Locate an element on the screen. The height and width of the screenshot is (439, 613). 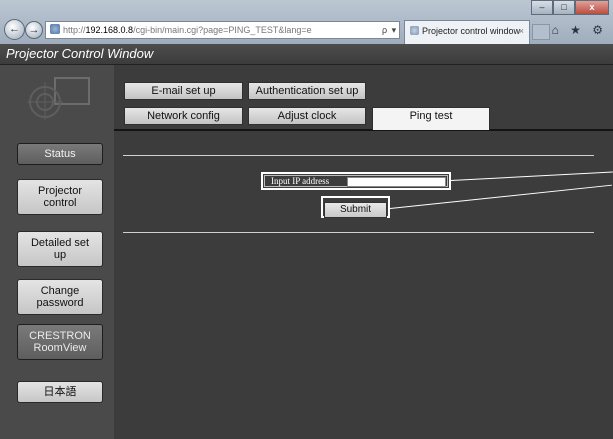
sidebar-item-label: CRESTRON RoomView is located at coordinates (60, 342).